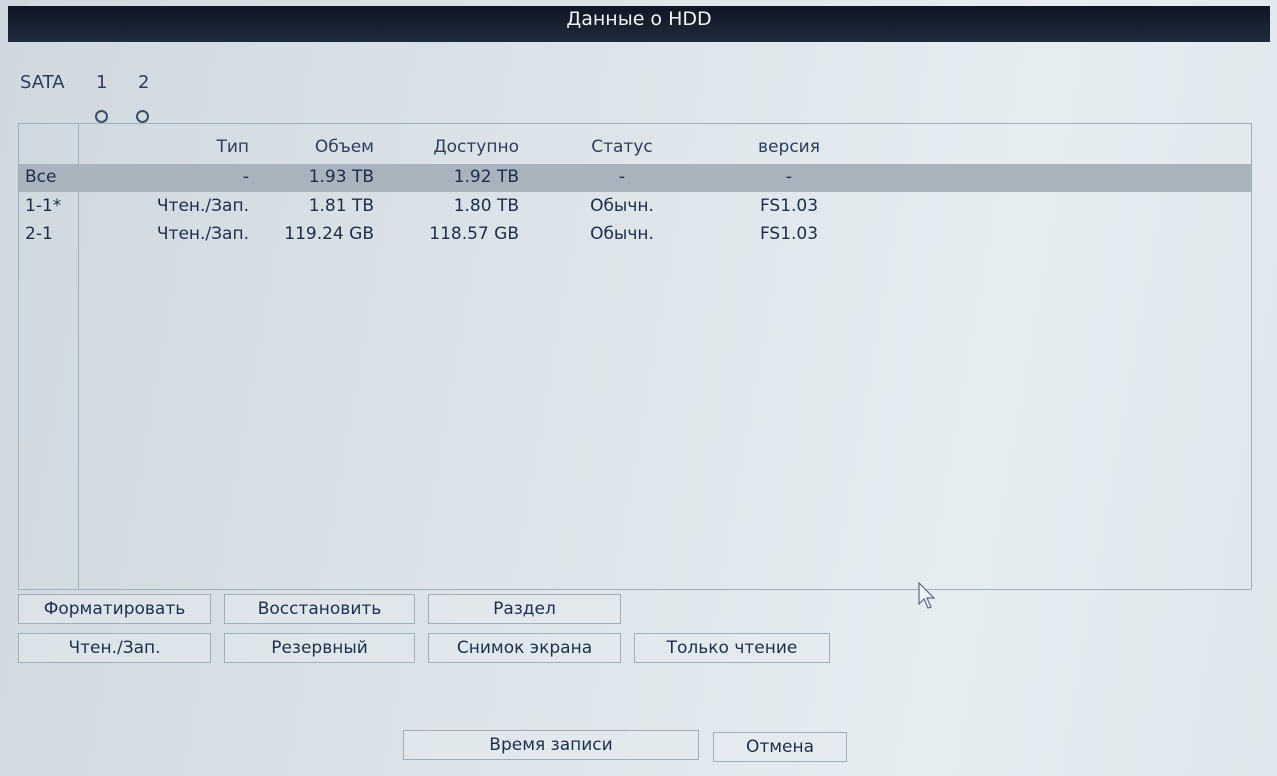 This screenshot has width=1277, height=776. I want to click on read-write-button: Чтен./Зап., so click(114, 648).